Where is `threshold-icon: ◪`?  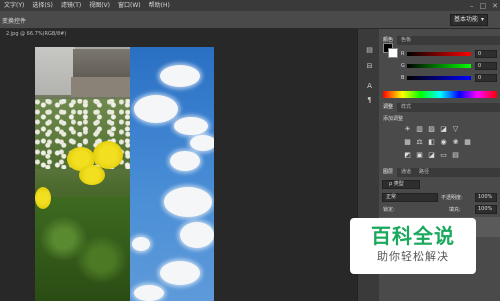 threshold-icon: ◪ is located at coordinates (431, 155).